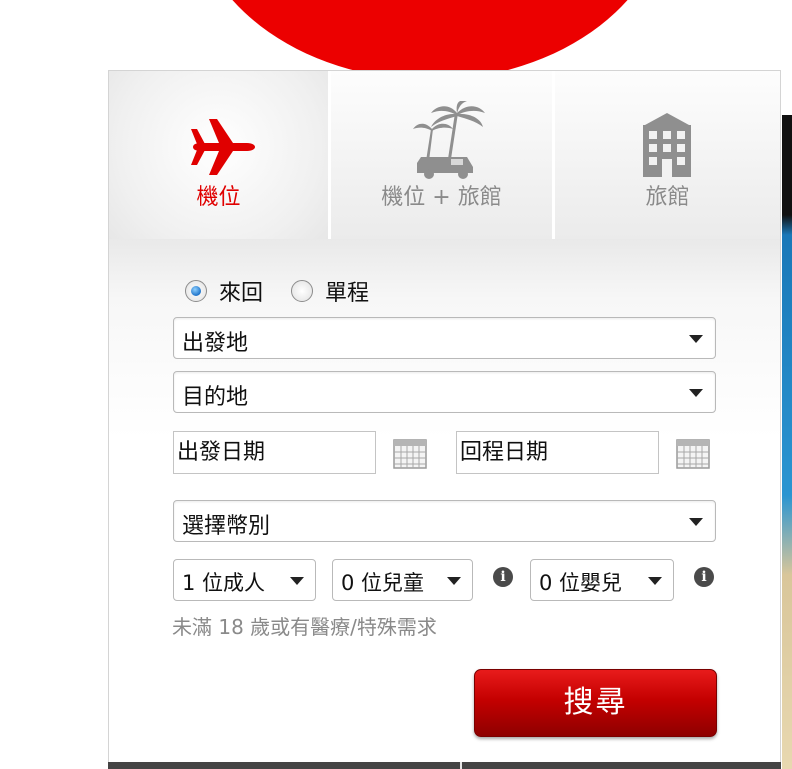  Describe the element at coordinates (304, 625) in the screenshot. I see `special-needs-note: 未滿 18 歲或有醫療/特殊需求` at that location.